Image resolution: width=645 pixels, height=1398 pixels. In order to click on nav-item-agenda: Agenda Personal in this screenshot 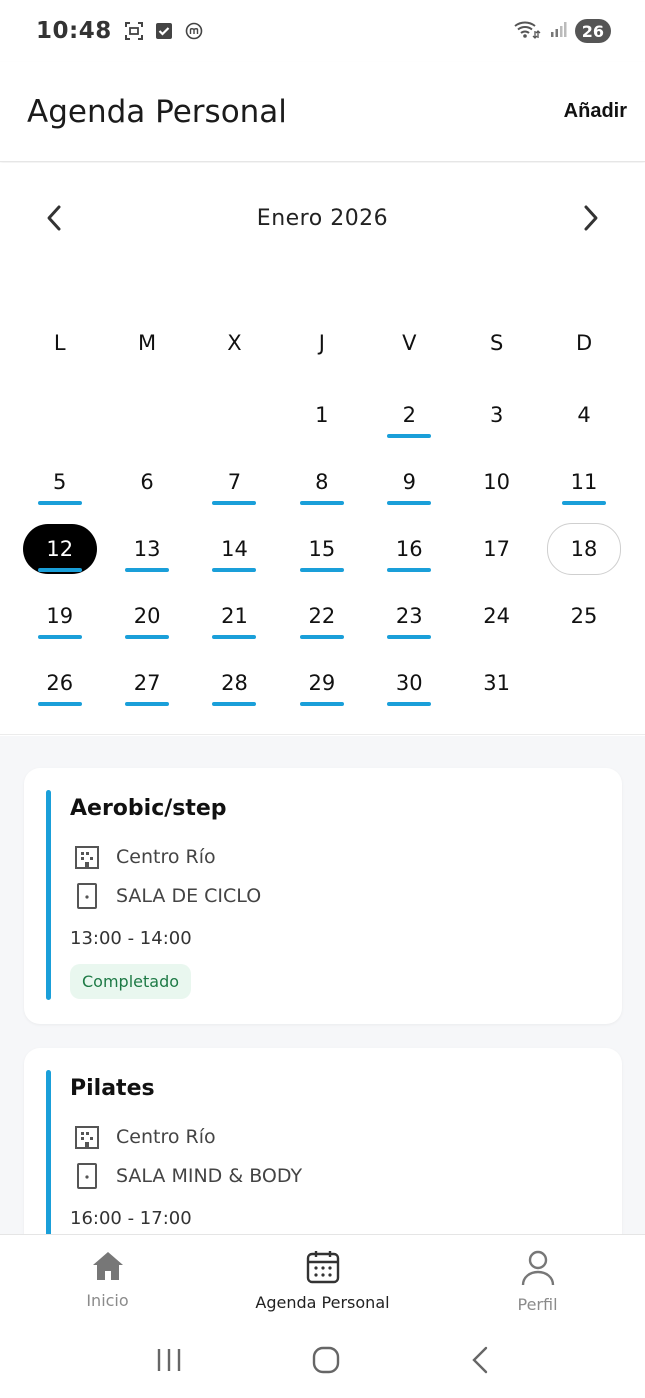, I will do `click(322, 1280)`.